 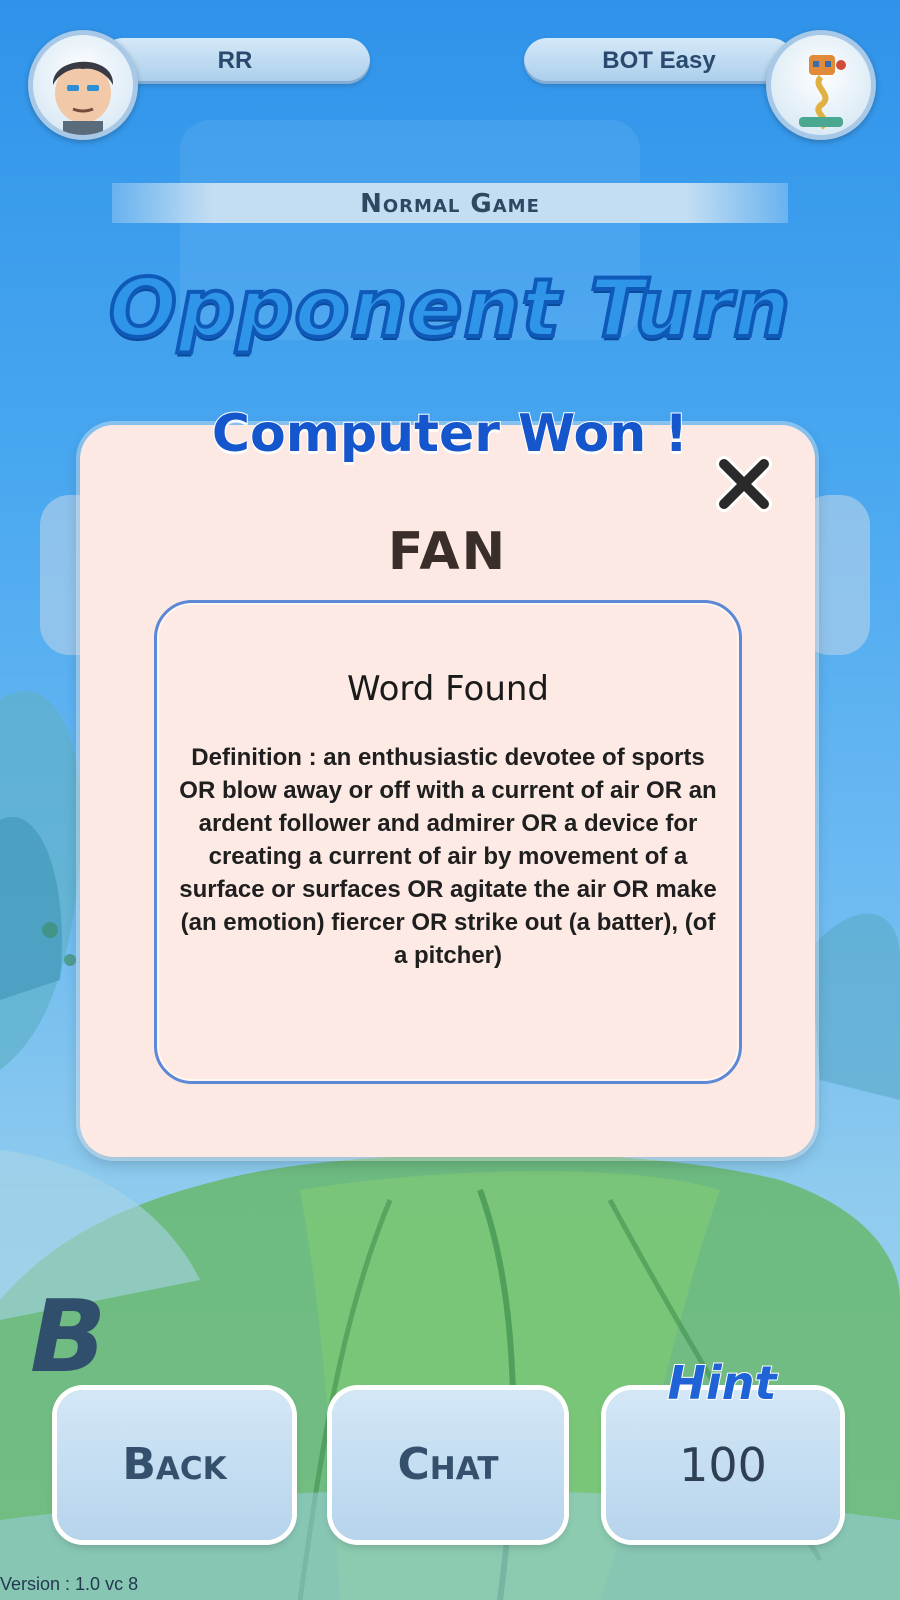 What do you see at coordinates (83, 98) in the screenshot?
I see `boy-avatar-icon` at bounding box center [83, 98].